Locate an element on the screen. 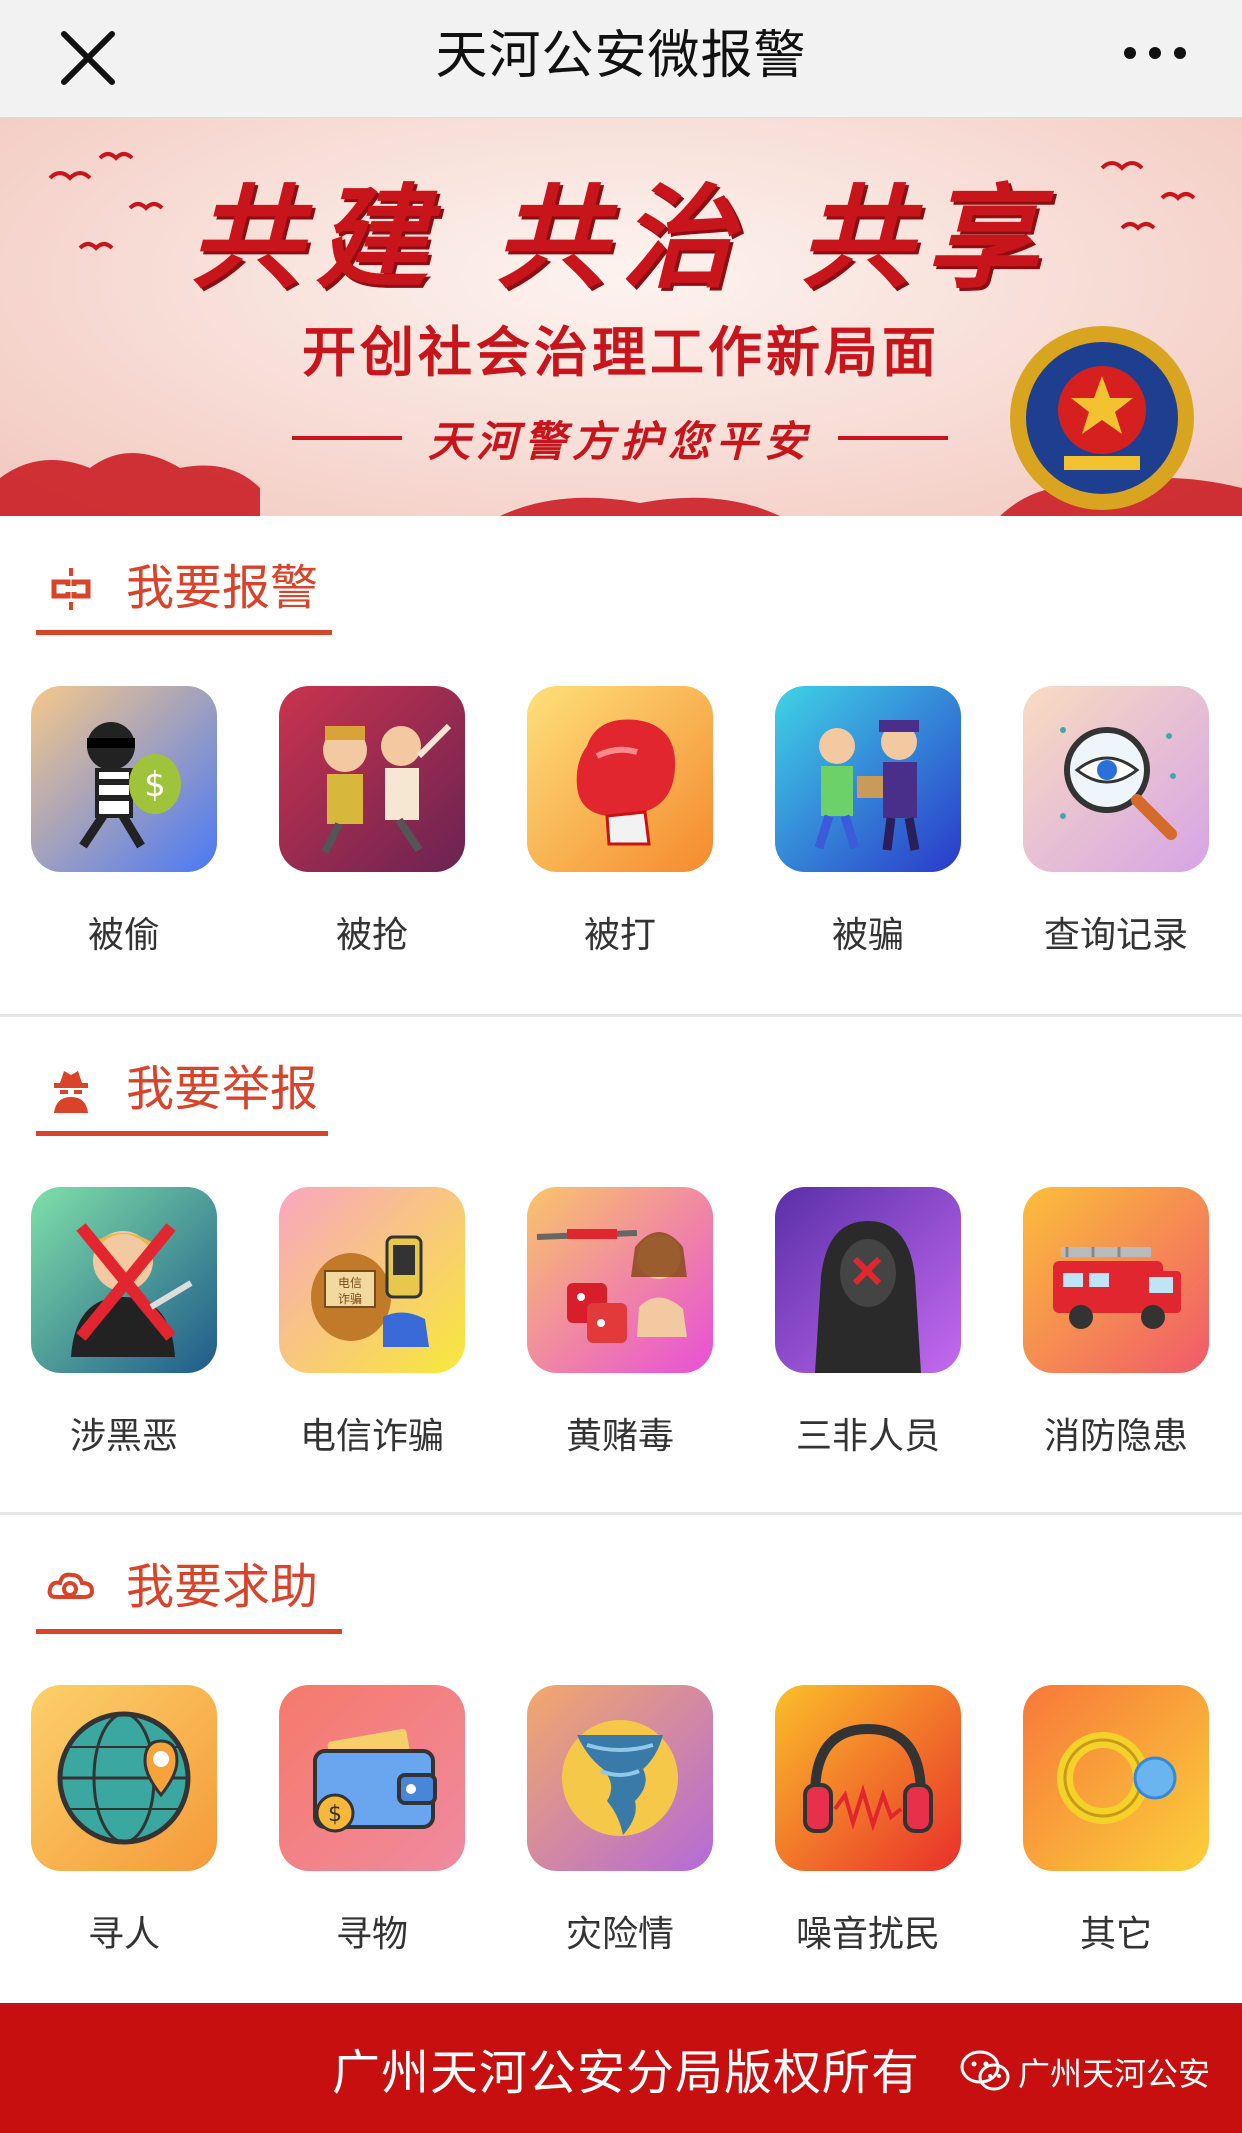 Image resolution: width=1242 pixels, height=2133 pixels. footer: 广州天河公安分局版权所有 广州天河公安 is located at coordinates (621, 2068).